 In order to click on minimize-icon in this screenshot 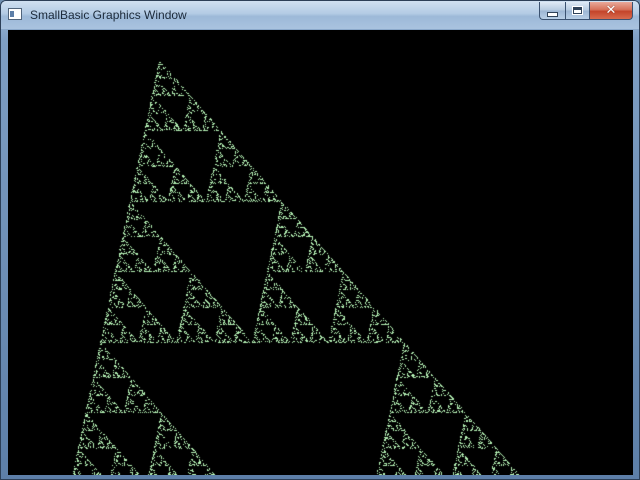, I will do `click(552, 14)`.